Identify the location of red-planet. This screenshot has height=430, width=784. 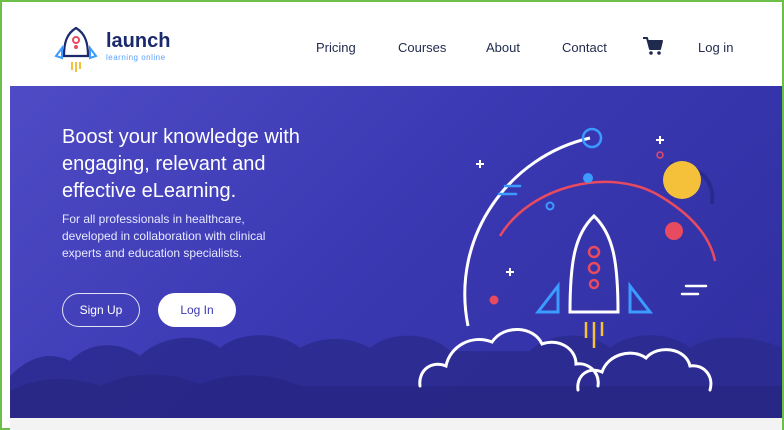
(674, 231).